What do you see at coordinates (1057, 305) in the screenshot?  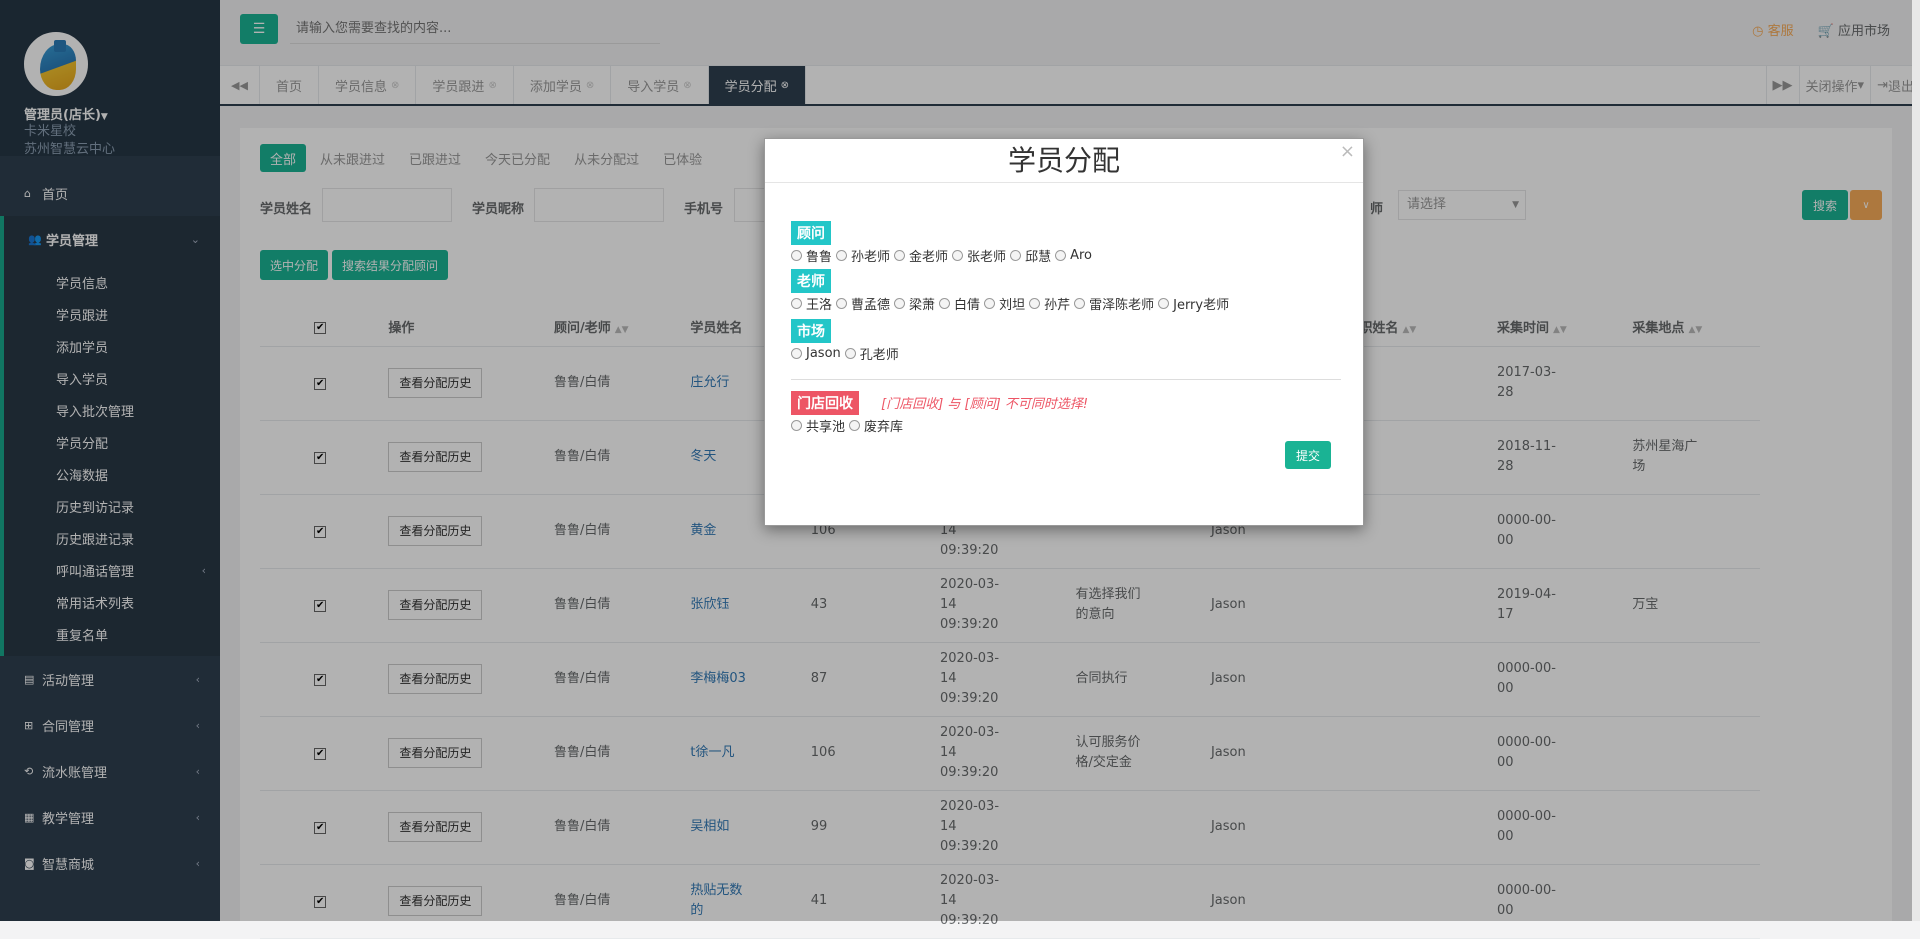 I see `radio-label: 孙芹` at bounding box center [1057, 305].